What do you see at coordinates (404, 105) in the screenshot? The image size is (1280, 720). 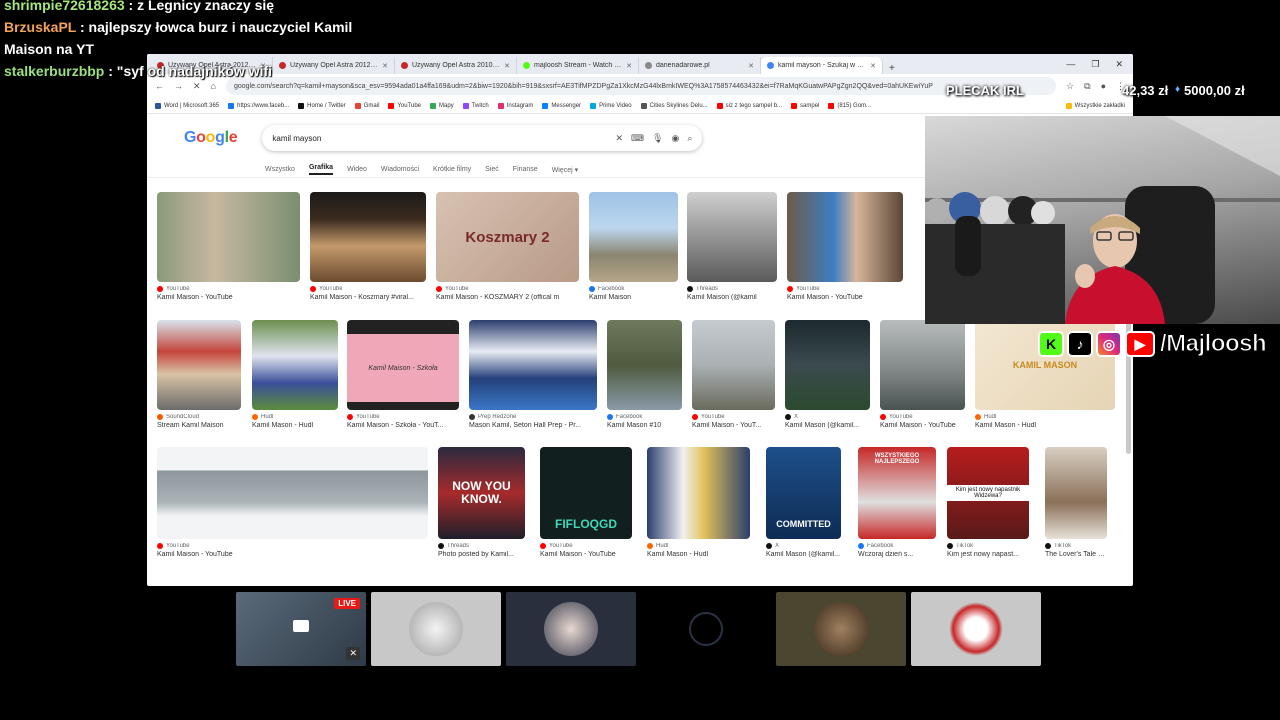 I see `bookmark-item: YouTube` at bounding box center [404, 105].